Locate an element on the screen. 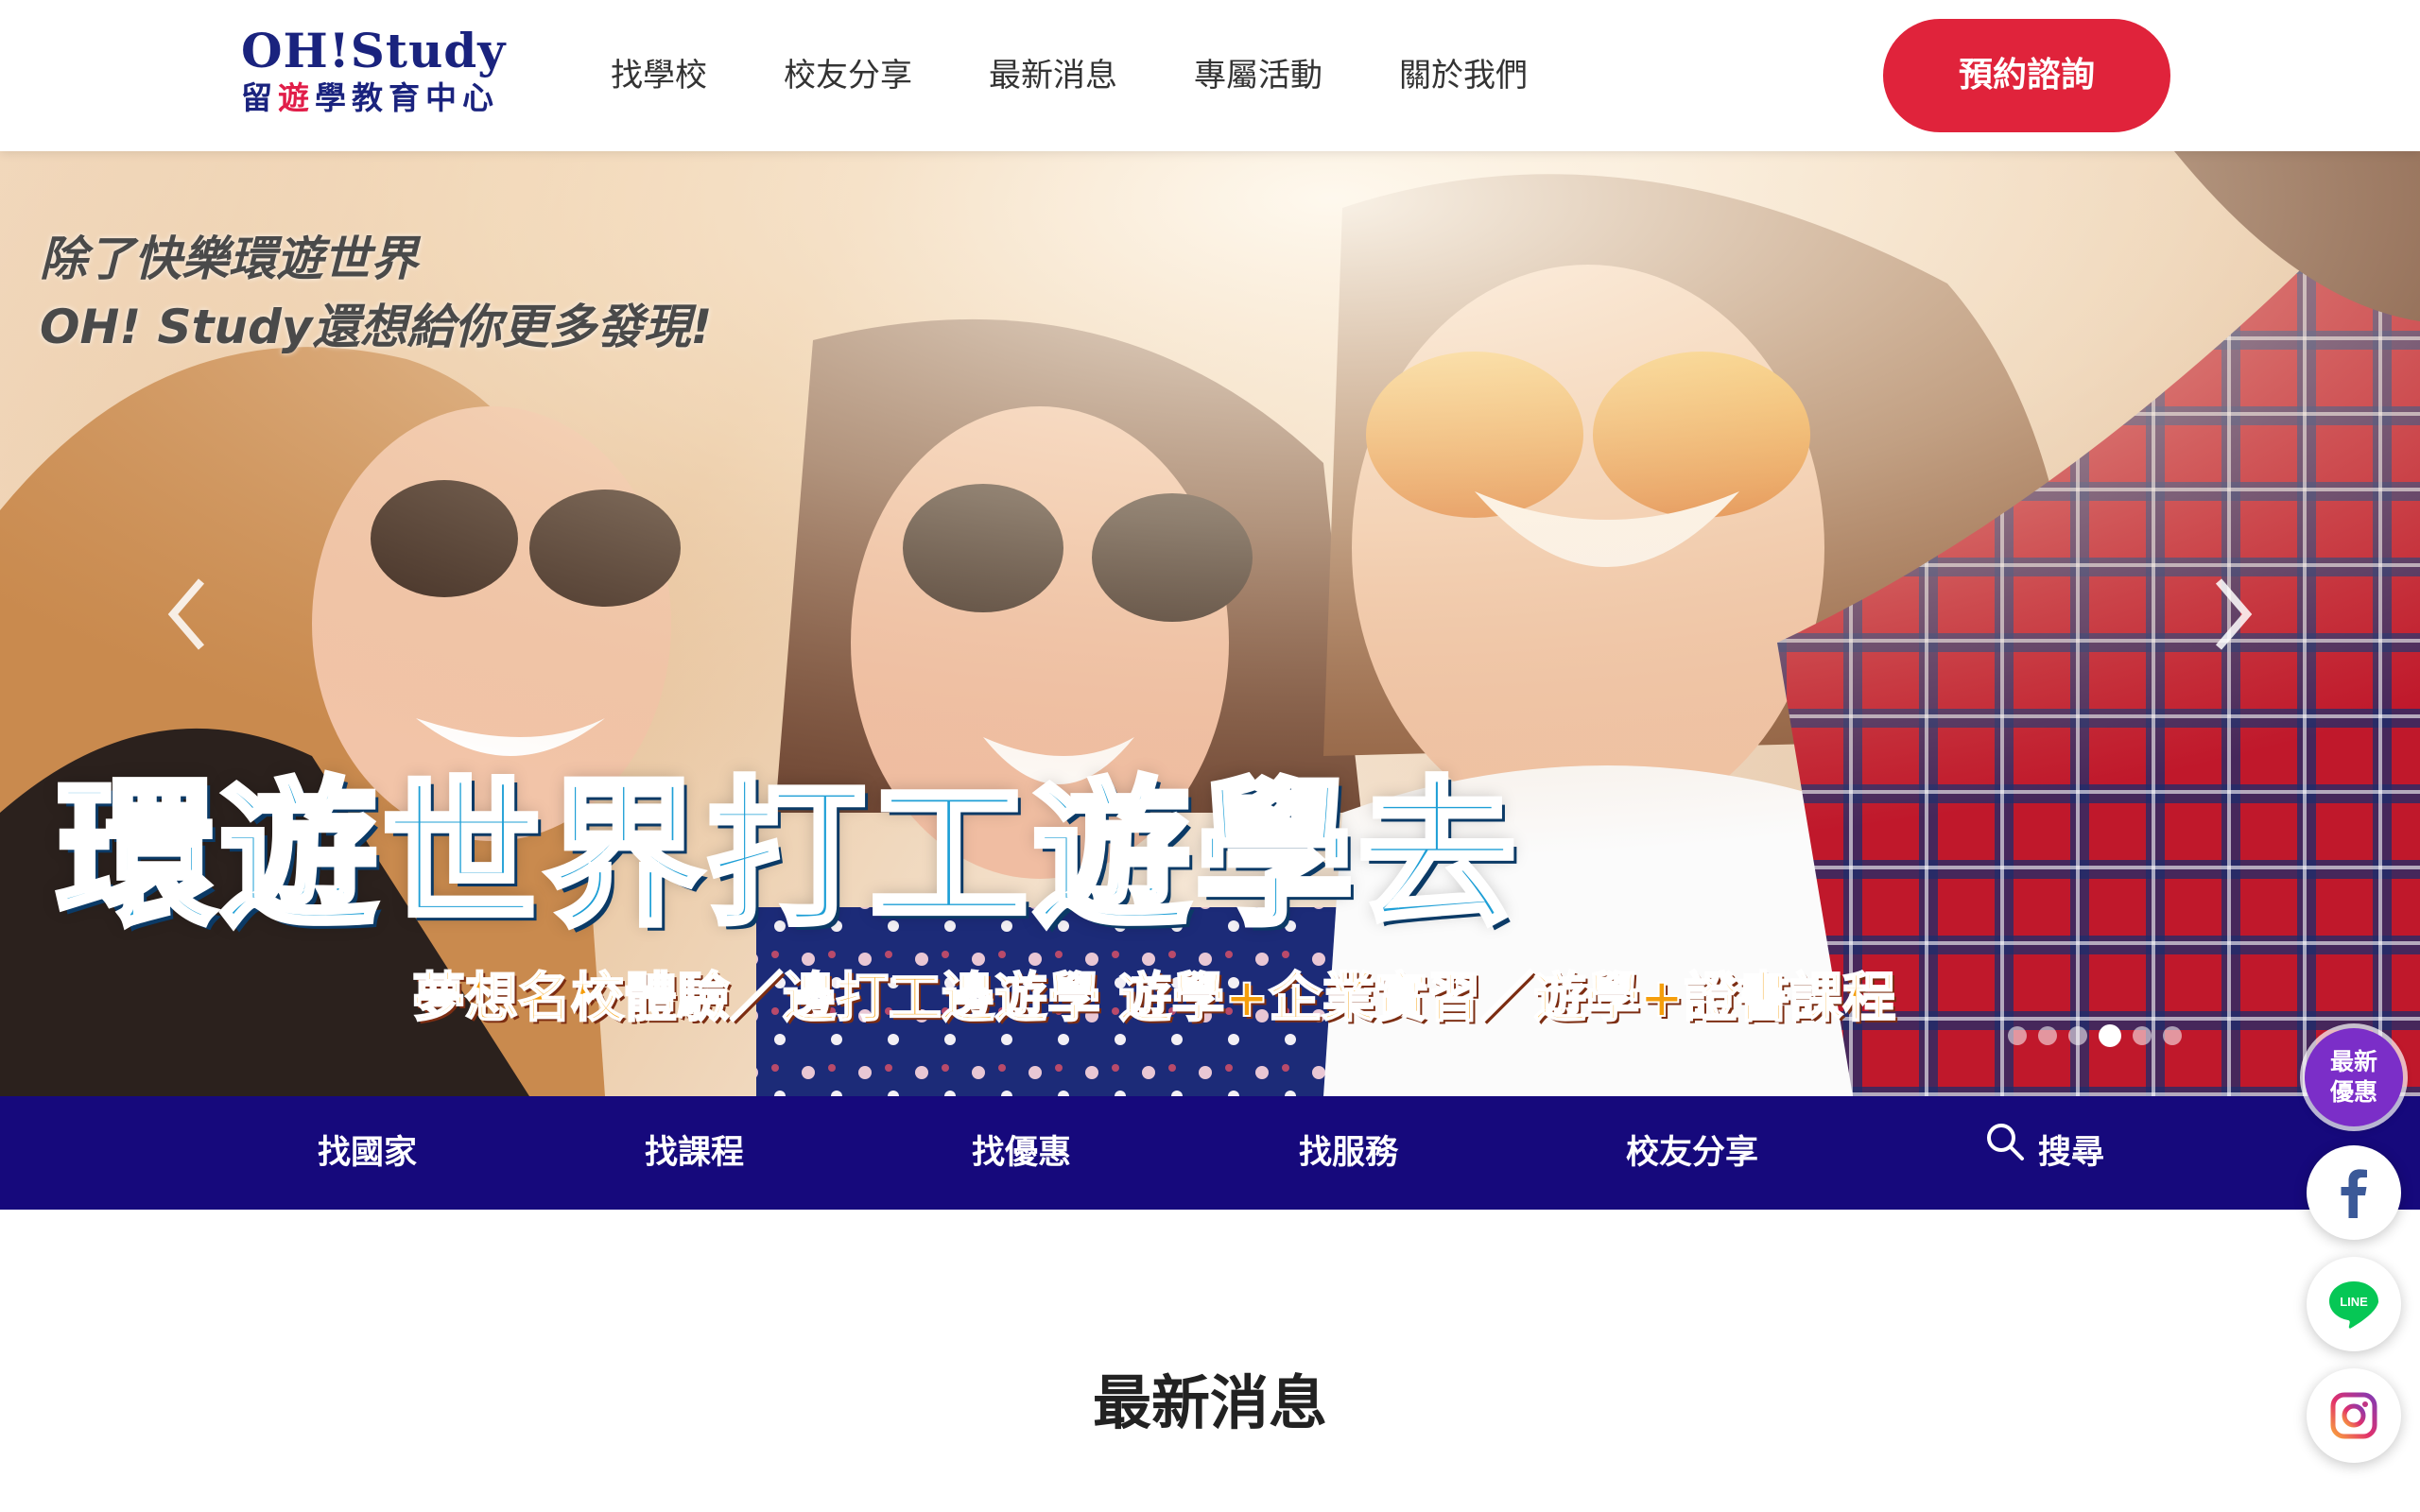  search-icon is located at coordinates (2005, 1151).